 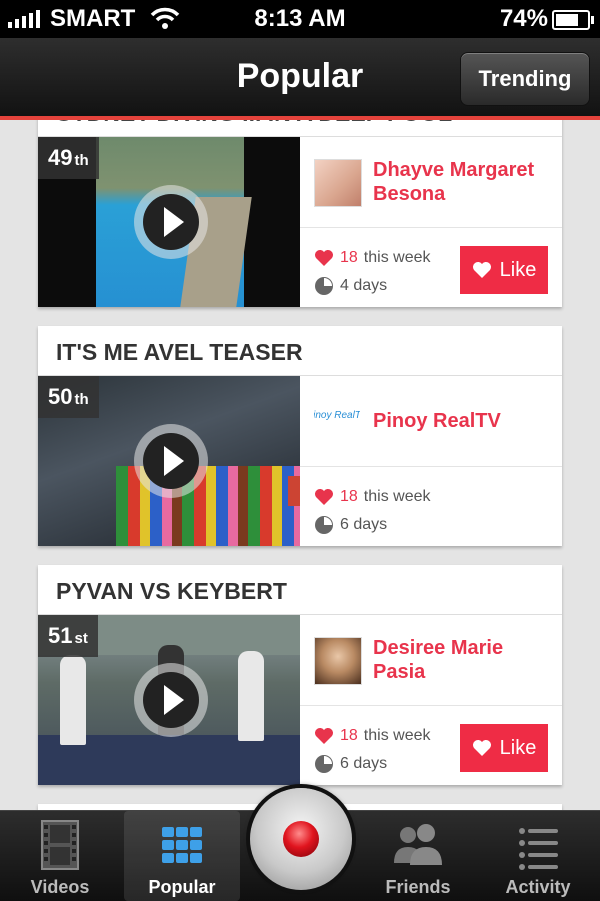 I want to click on tab-videos: Videos, so click(x=60, y=856).